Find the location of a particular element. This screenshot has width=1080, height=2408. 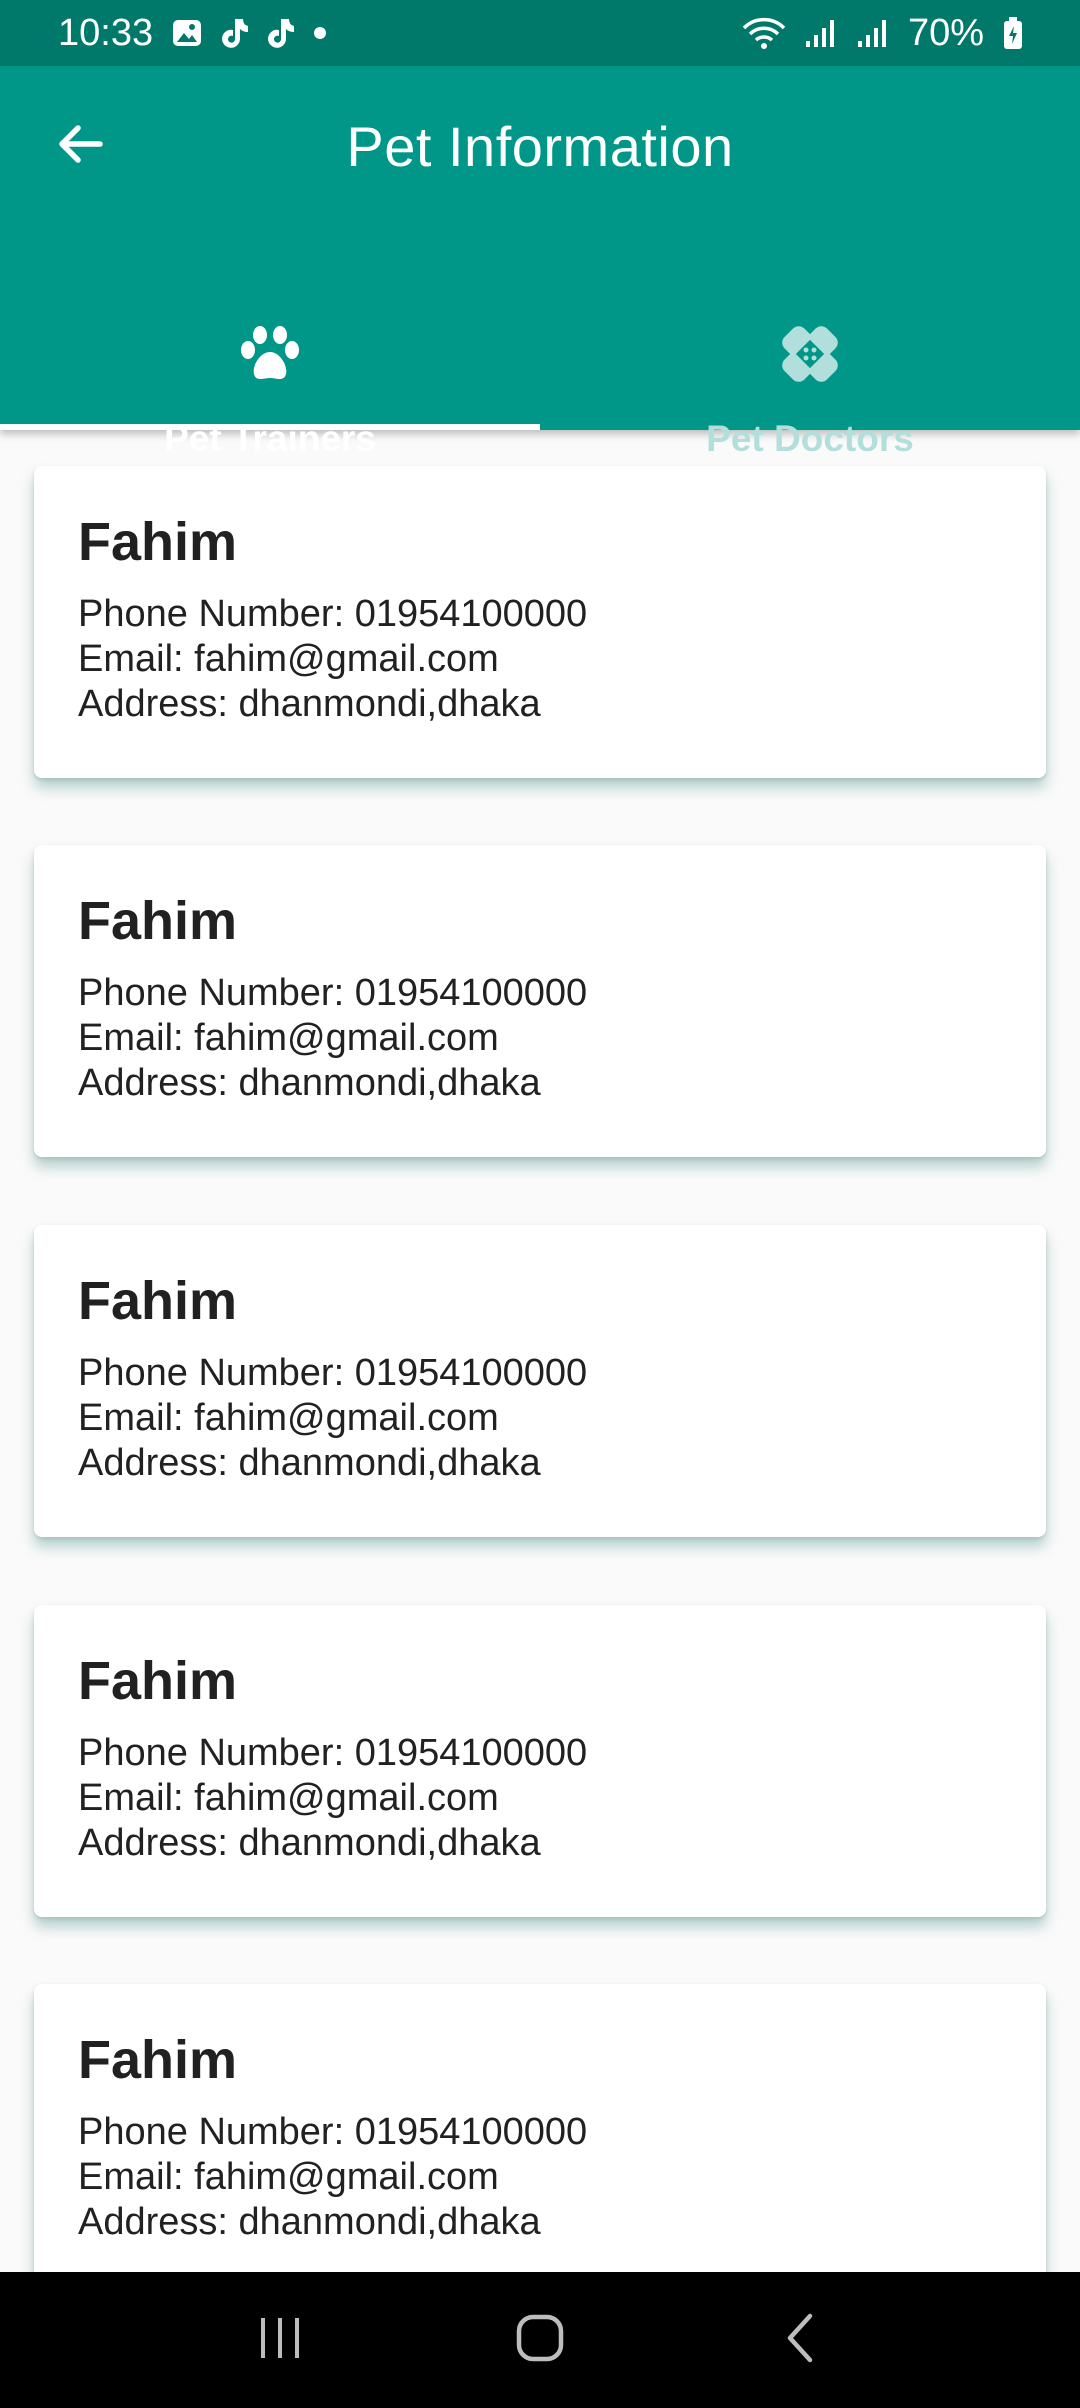

battery-icon is located at coordinates (1013, 33).